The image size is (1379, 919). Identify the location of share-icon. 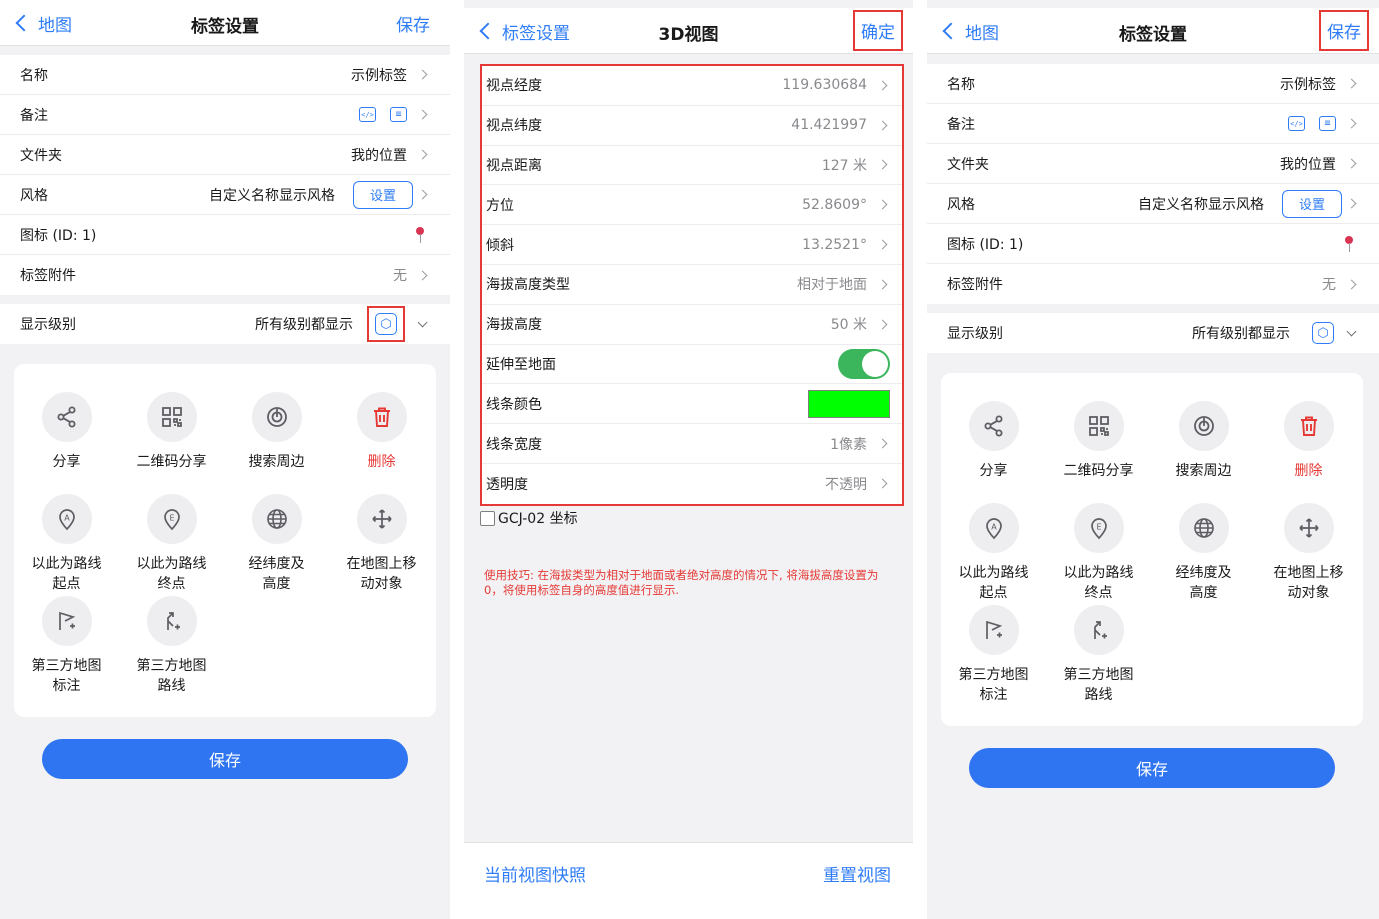
(66, 417).